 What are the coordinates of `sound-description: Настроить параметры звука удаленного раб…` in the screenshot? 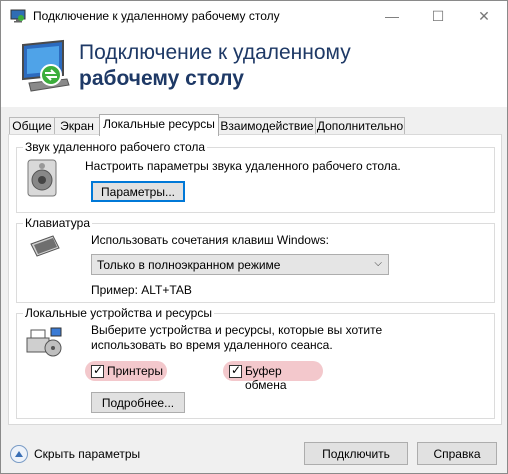 It's located at (243, 166).